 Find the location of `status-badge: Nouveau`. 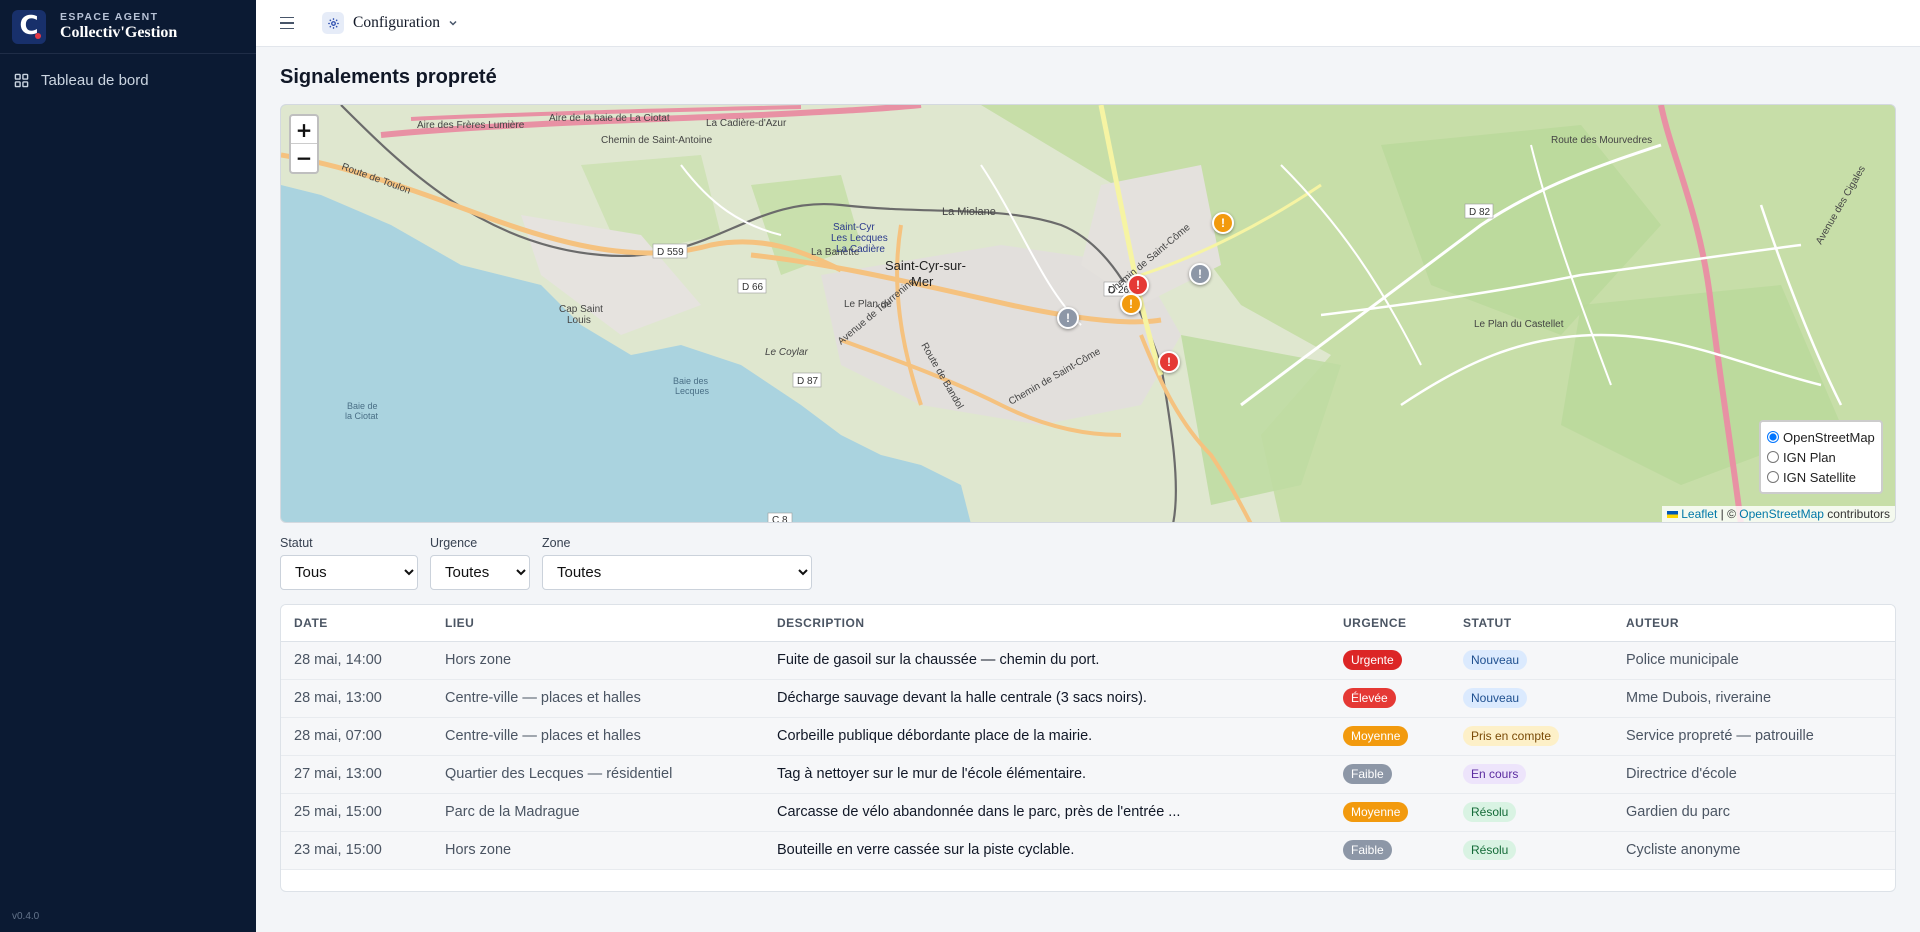

status-badge: Nouveau is located at coordinates (1495, 660).